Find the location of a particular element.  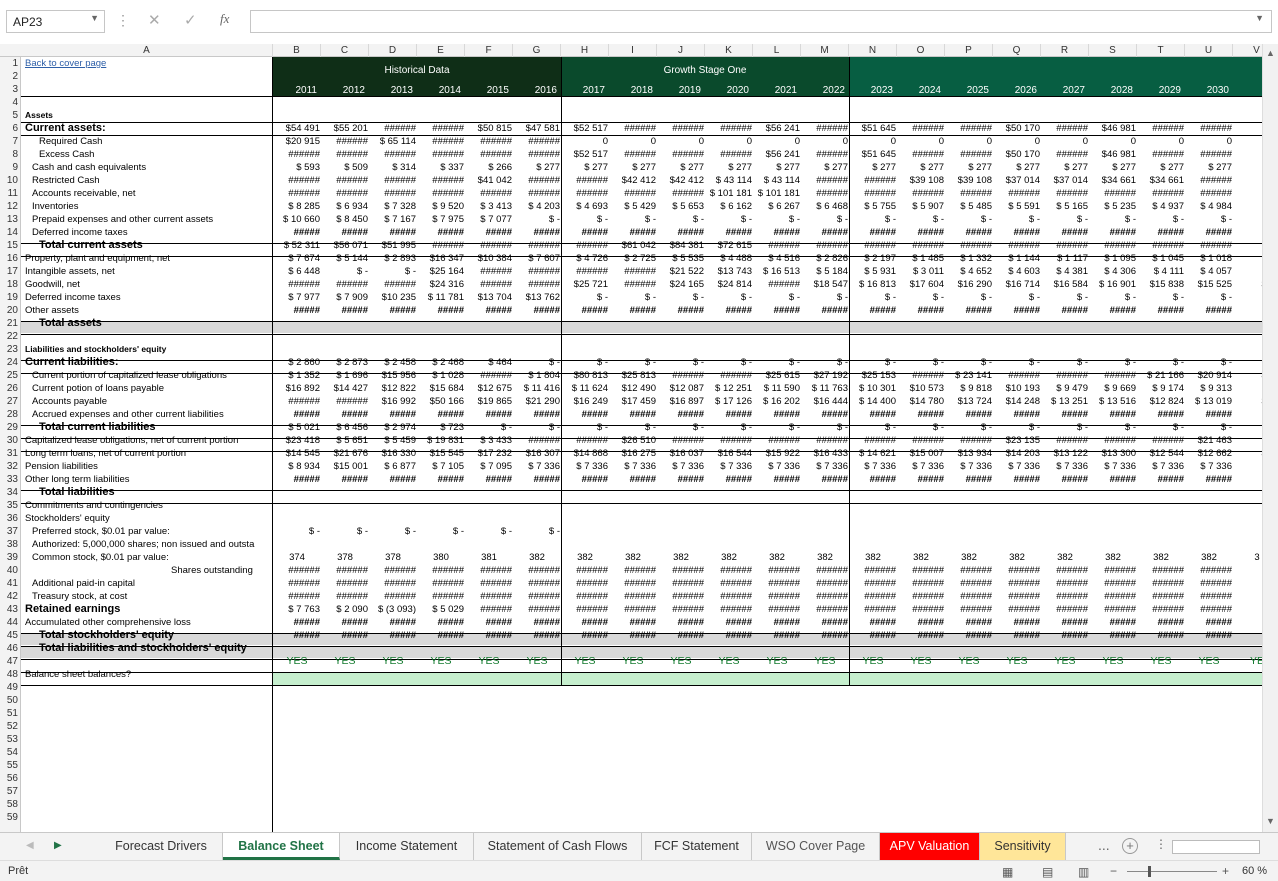

value-cell: $24 814 is located at coordinates (729, 284).